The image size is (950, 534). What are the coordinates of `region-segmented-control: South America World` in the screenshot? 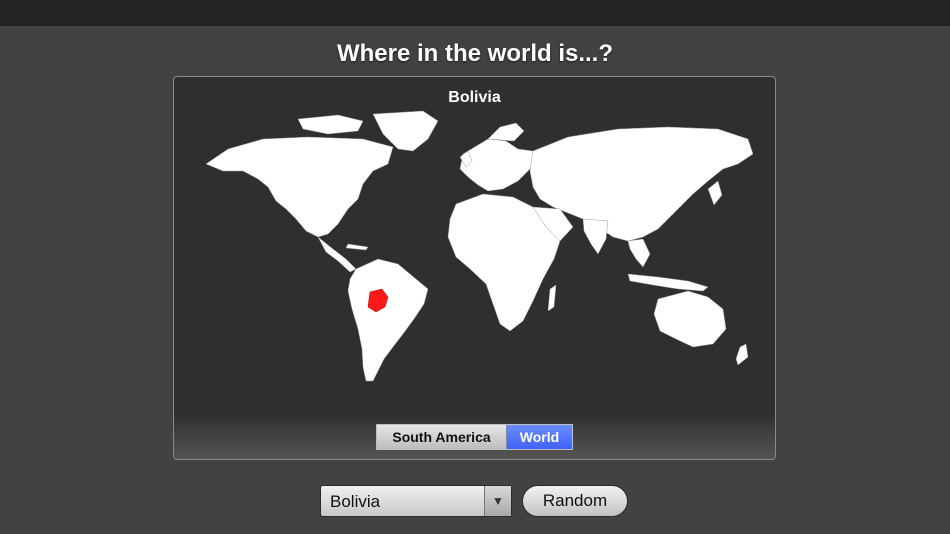 It's located at (474, 437).